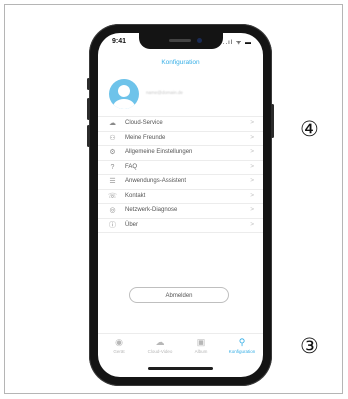  I want to click on menu-item-general-settings: ⚙ Allgemeine Einstellungen >, so click(180, 153).